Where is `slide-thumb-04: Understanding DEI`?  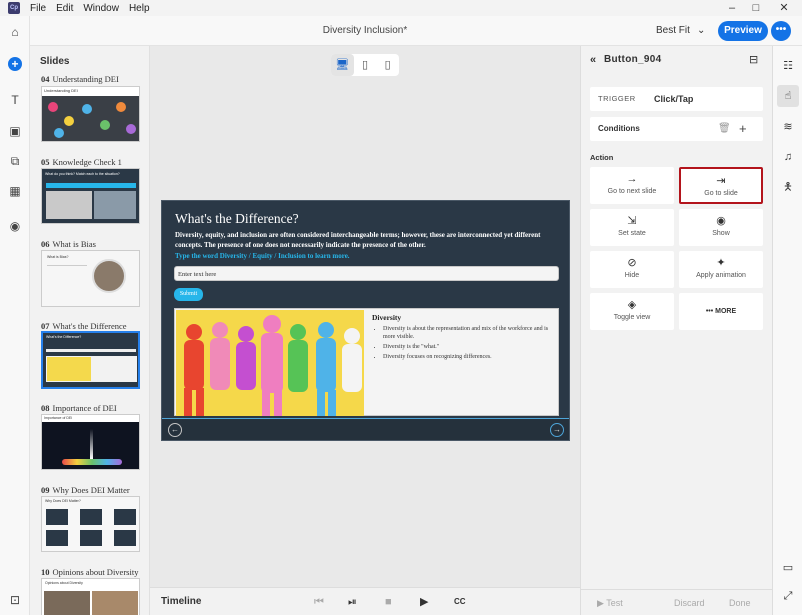 slide-thumb-04: Understanding DEI is located at coordinates (90, 114).